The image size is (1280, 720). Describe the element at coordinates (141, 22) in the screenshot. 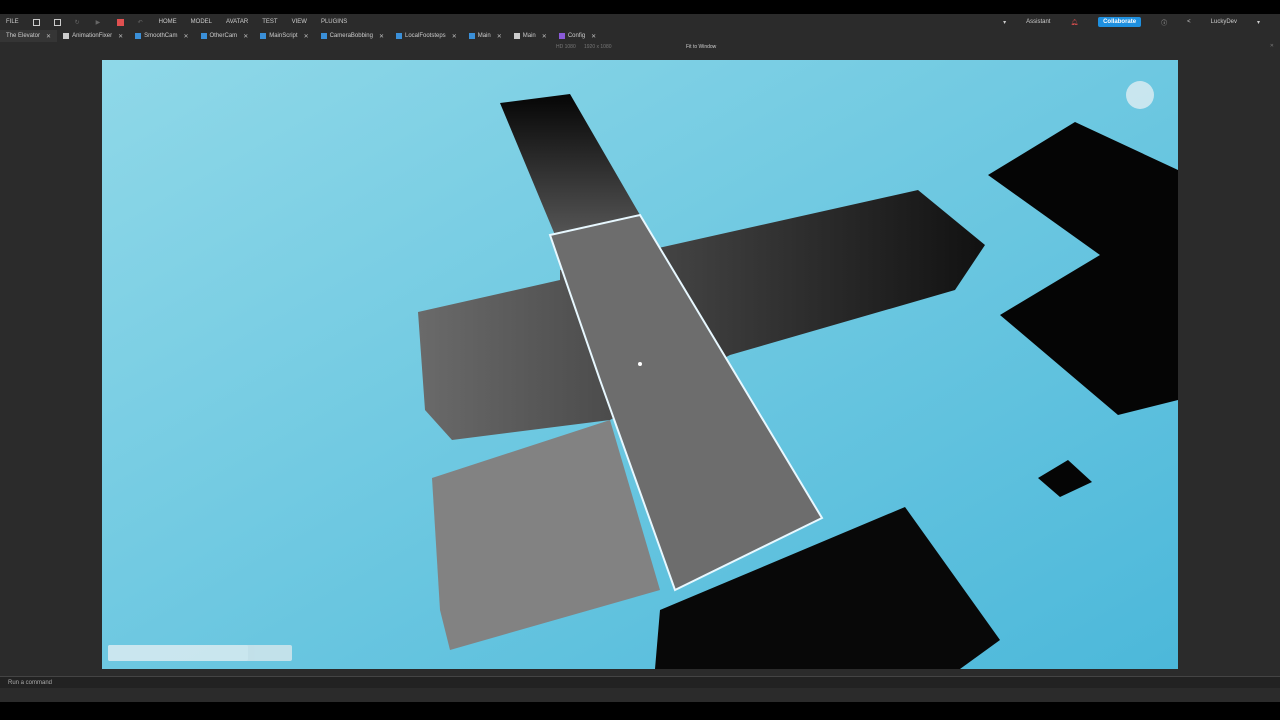

I see `undo-icon: ↶` at that location.